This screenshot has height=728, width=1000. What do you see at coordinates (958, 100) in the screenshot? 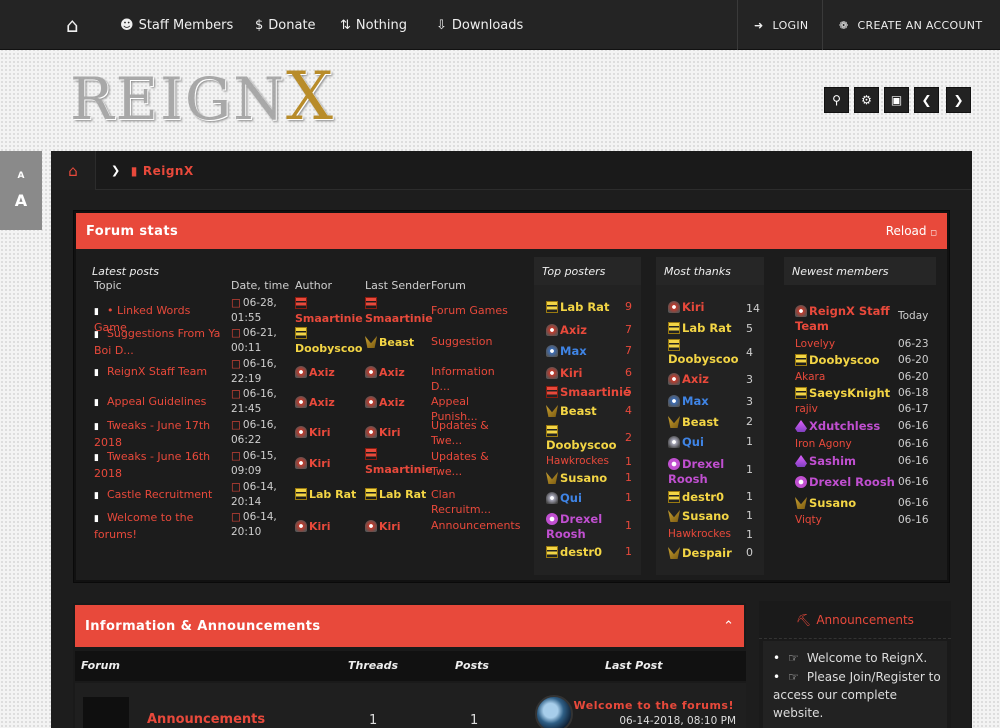
I see `next-button: ❯` at bounding box center [958, 100].